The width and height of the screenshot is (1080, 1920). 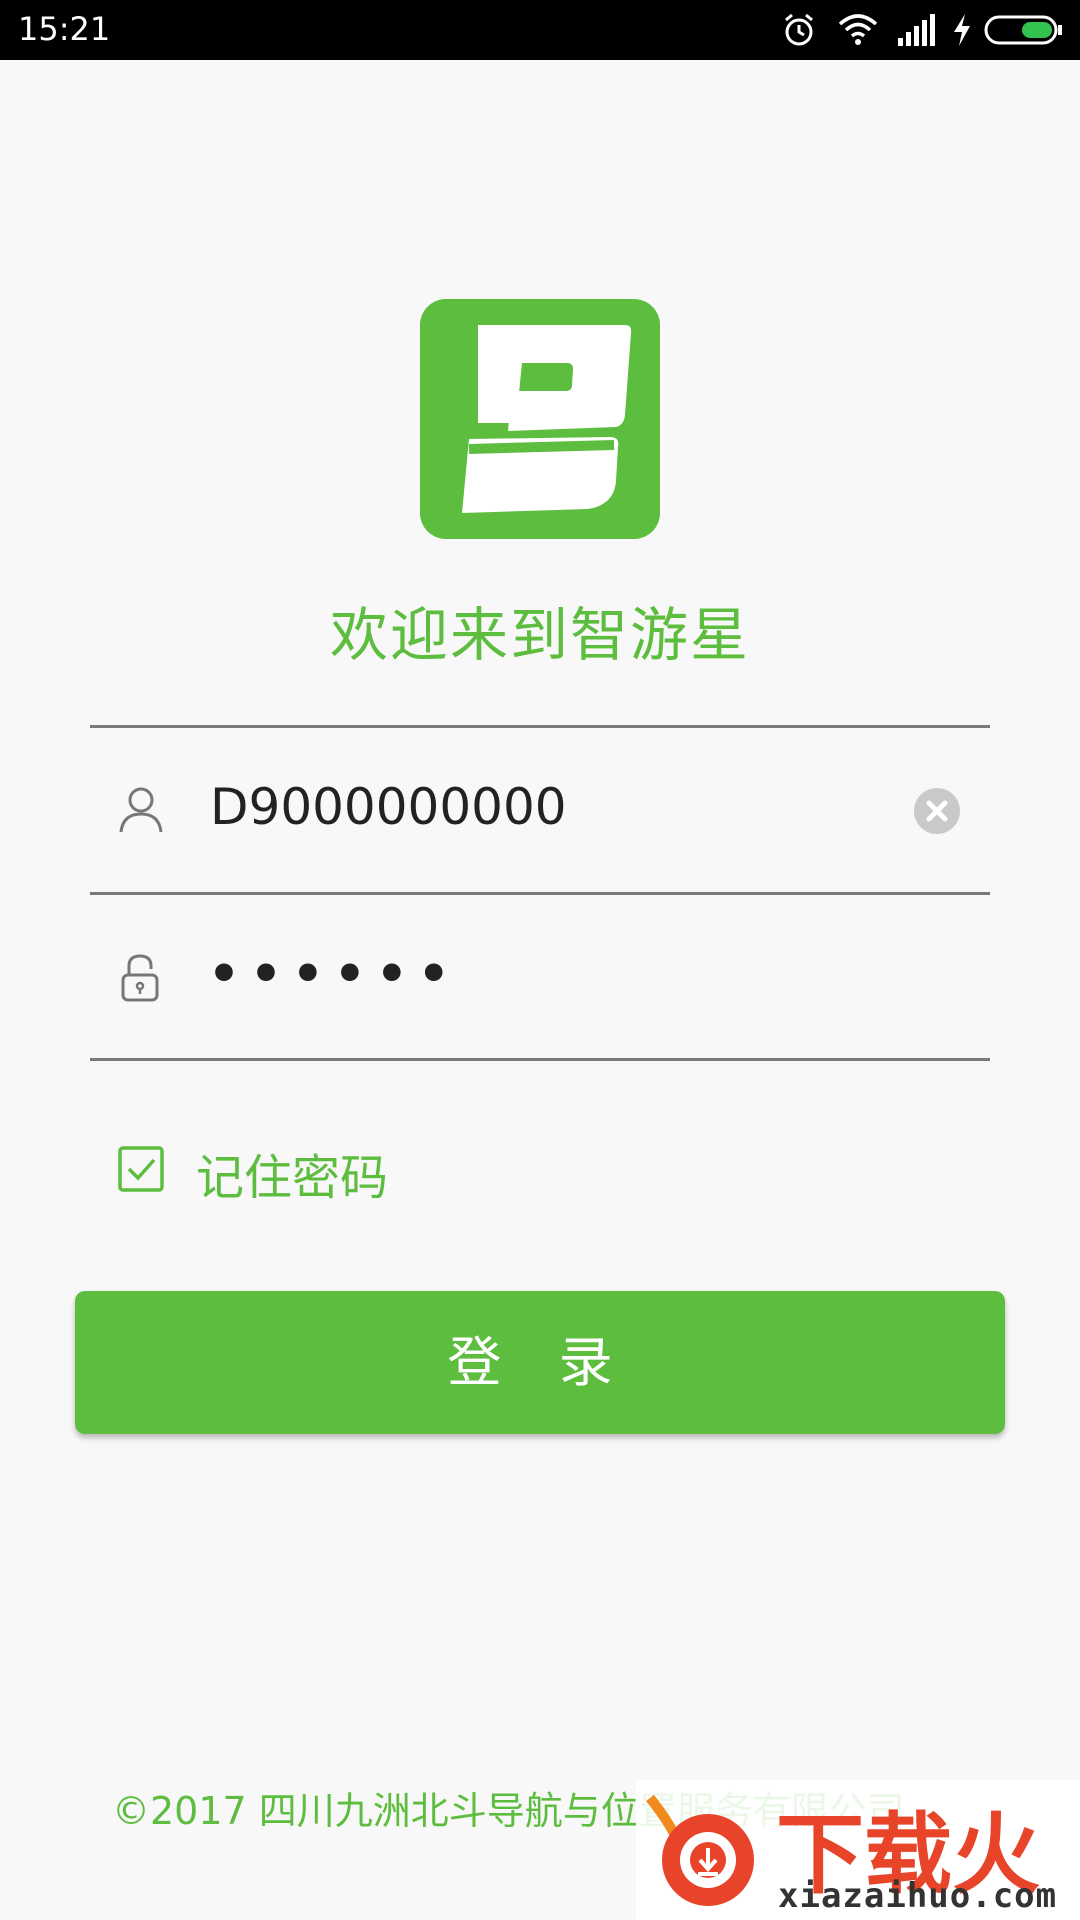 What do you see at coordinates (140, 978) in the screenshot?
I see `lock-icon` at bounding box center [140, 978].